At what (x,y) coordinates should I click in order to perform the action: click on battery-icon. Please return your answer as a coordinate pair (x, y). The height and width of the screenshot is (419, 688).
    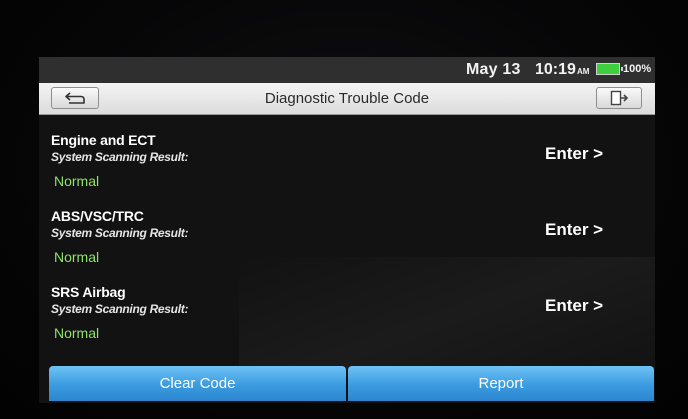
    Looking at the image, I should click on (609, 69).